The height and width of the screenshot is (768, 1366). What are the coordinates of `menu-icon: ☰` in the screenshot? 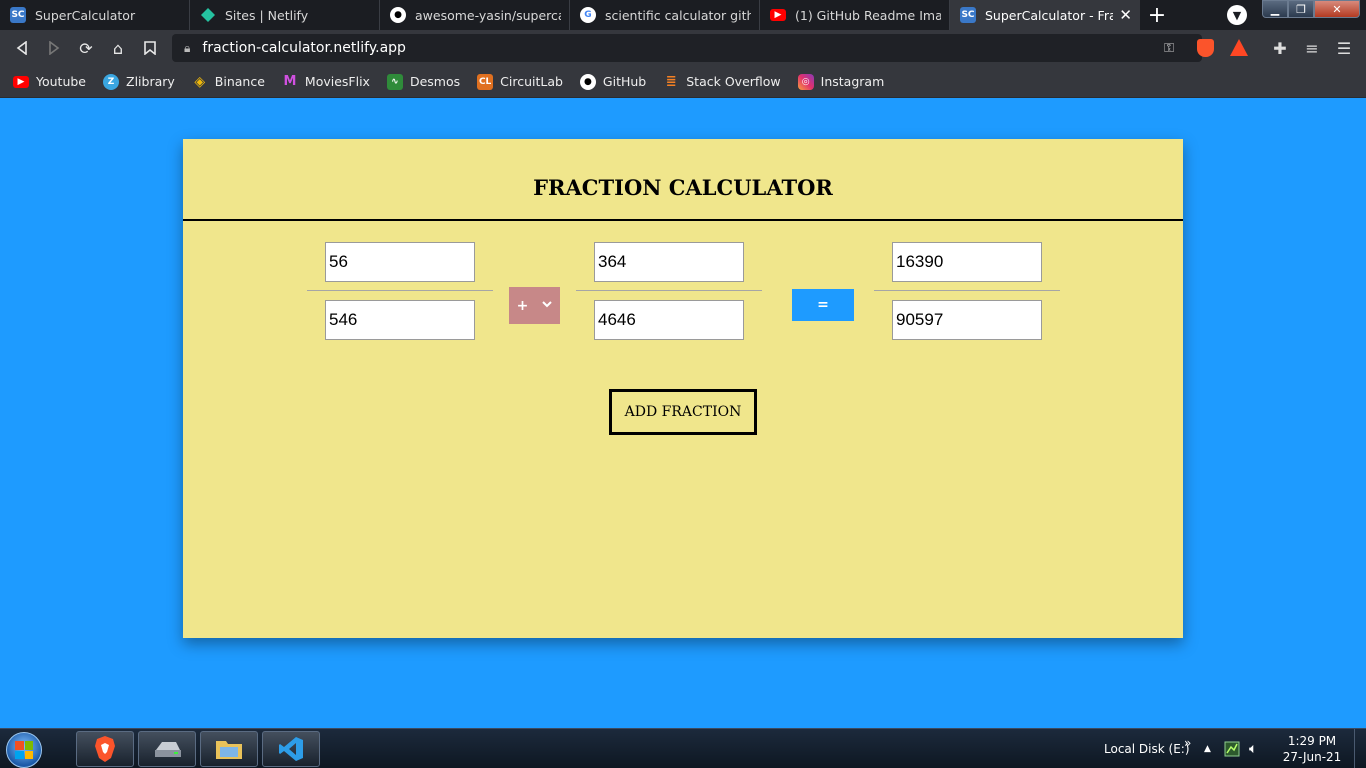 It's located at (1344, 48).